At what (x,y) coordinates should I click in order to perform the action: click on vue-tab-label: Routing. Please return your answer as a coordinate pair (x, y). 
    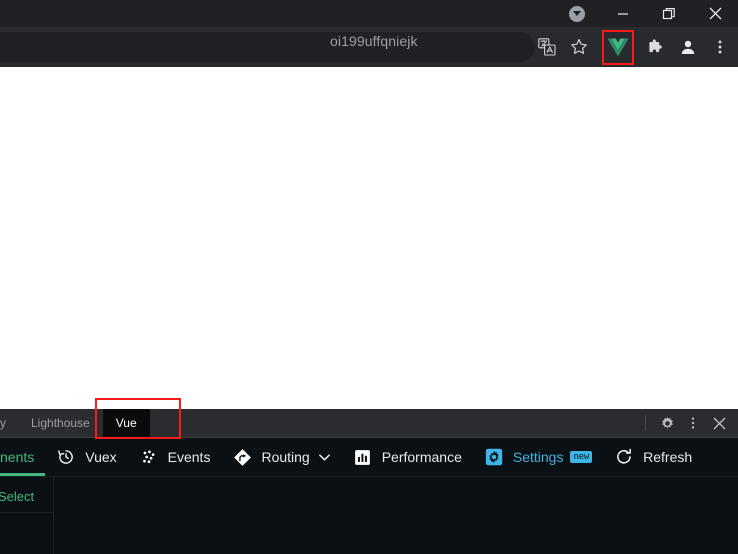
    Looking at the image, I should click on (285, 457).